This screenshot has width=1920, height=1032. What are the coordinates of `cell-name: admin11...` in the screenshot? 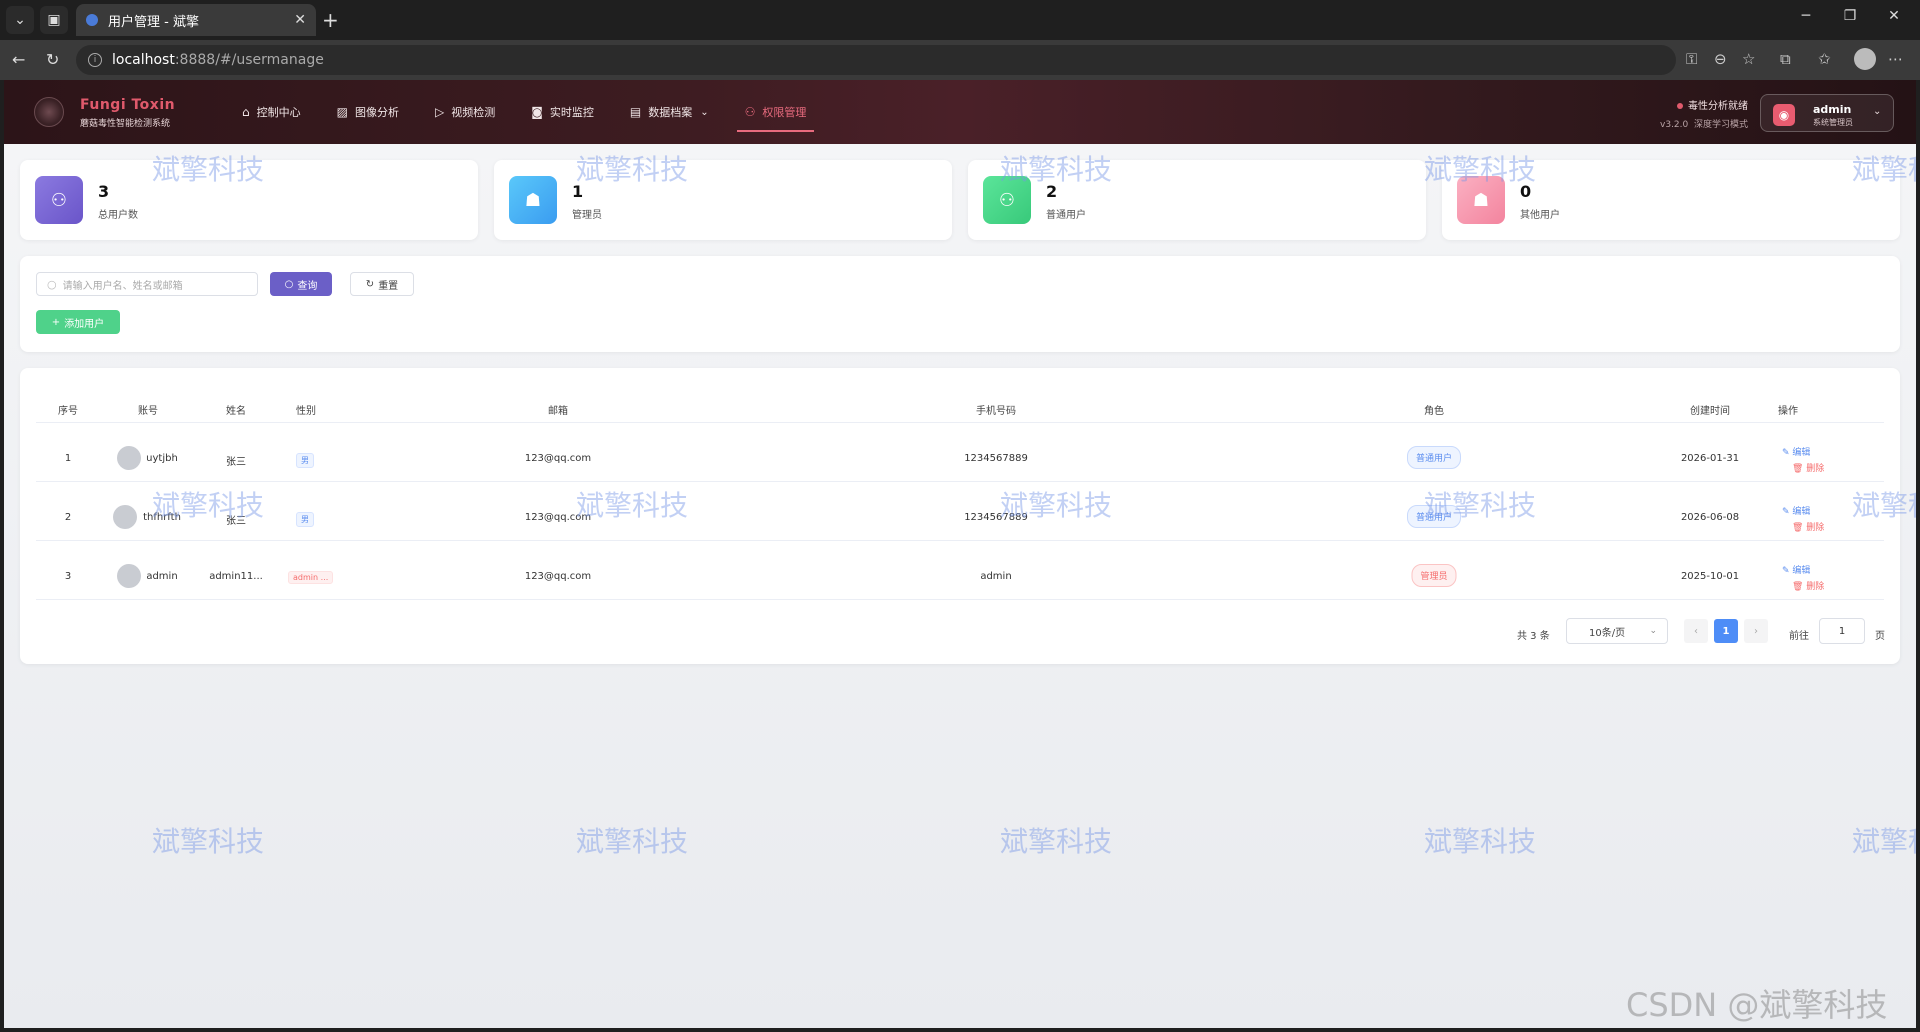 It's located at (236, 576).